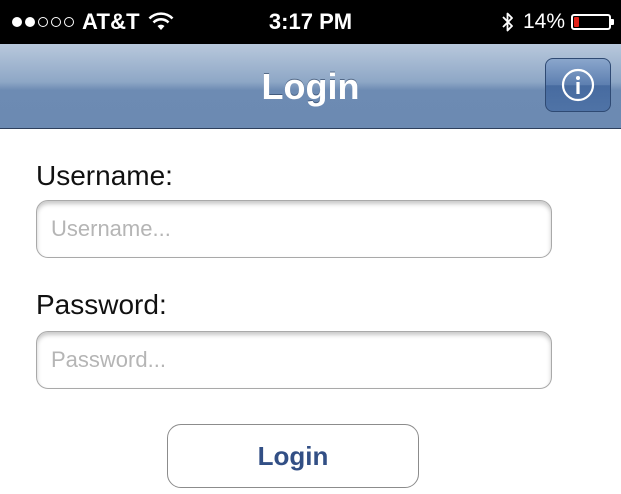 The height and width of the screenshot is (494, 621). What do you see at coordinates (543, 21) in the screenshot?
I see `battery-percentage: 14%` at bounding box center [543, 21].